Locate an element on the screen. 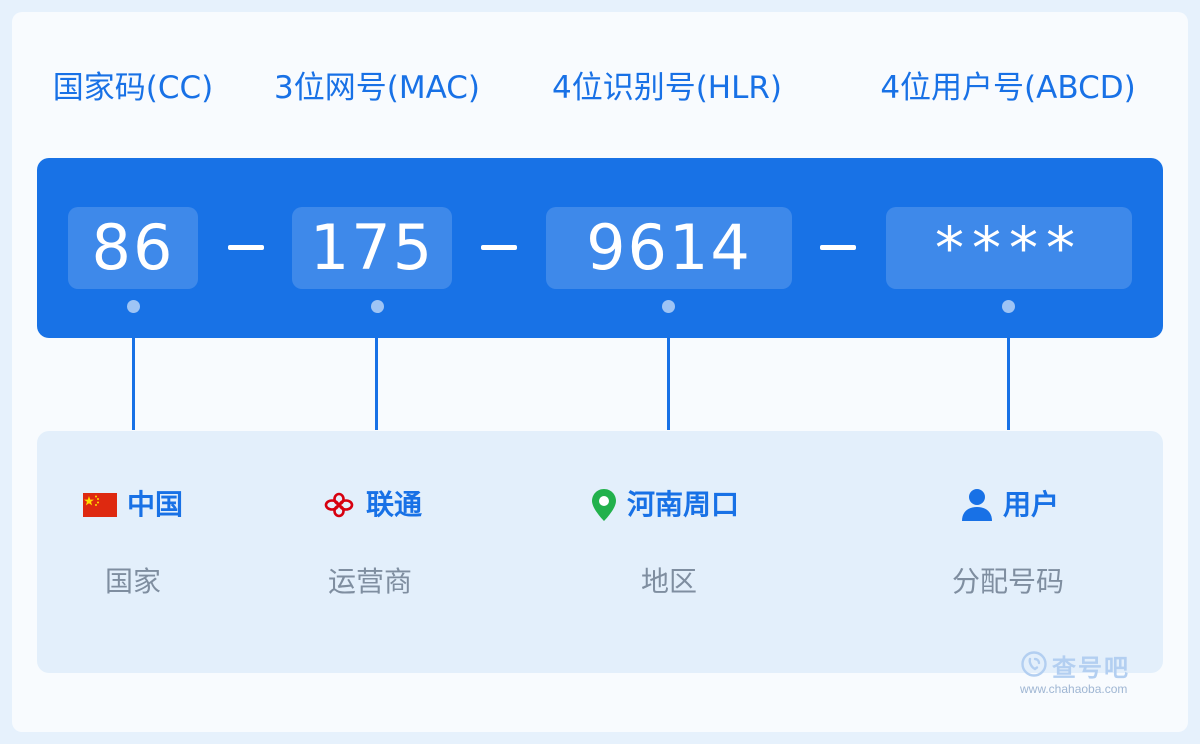 The image size is (1200, 744). network-code-box: 175 is located at coordinates (372, 248).